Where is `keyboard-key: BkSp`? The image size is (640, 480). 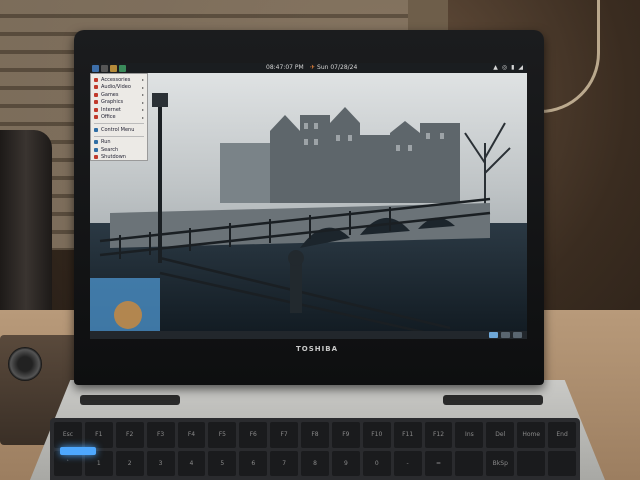
keyboard-key: BkSp is located at coordinates (500, 463).